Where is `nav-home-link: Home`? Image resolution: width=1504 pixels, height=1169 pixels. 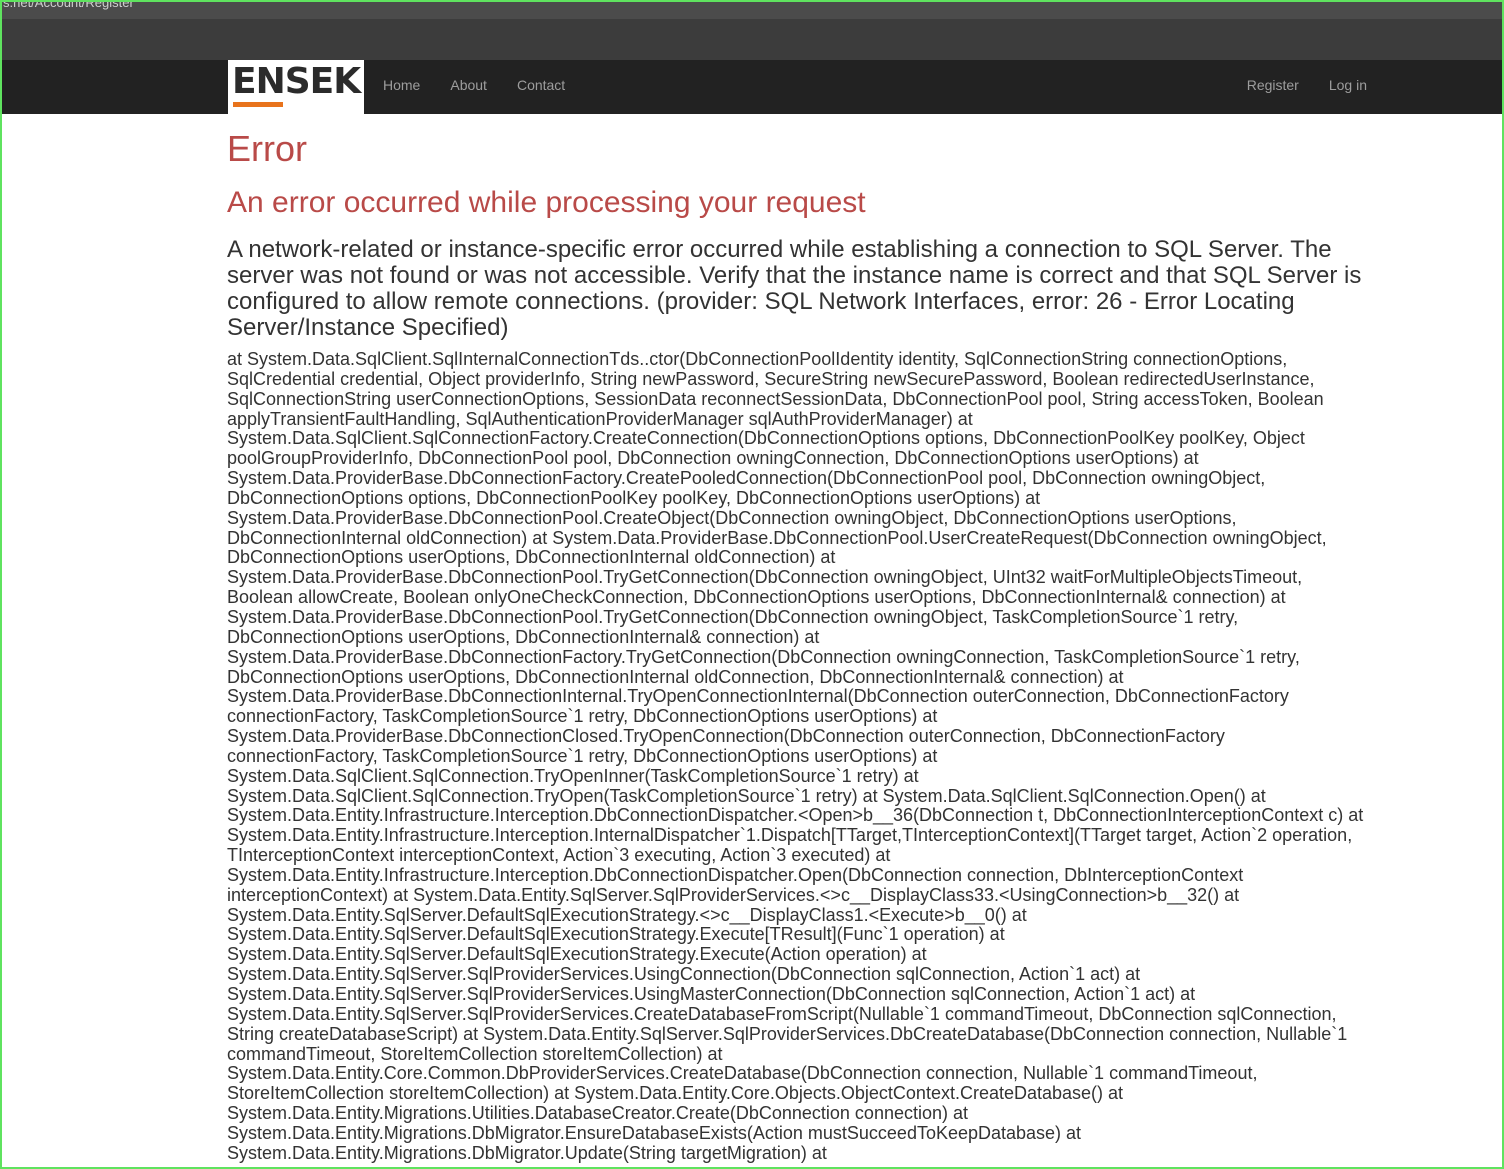
nav-home-link: Home is located at coordinates (401, 87).